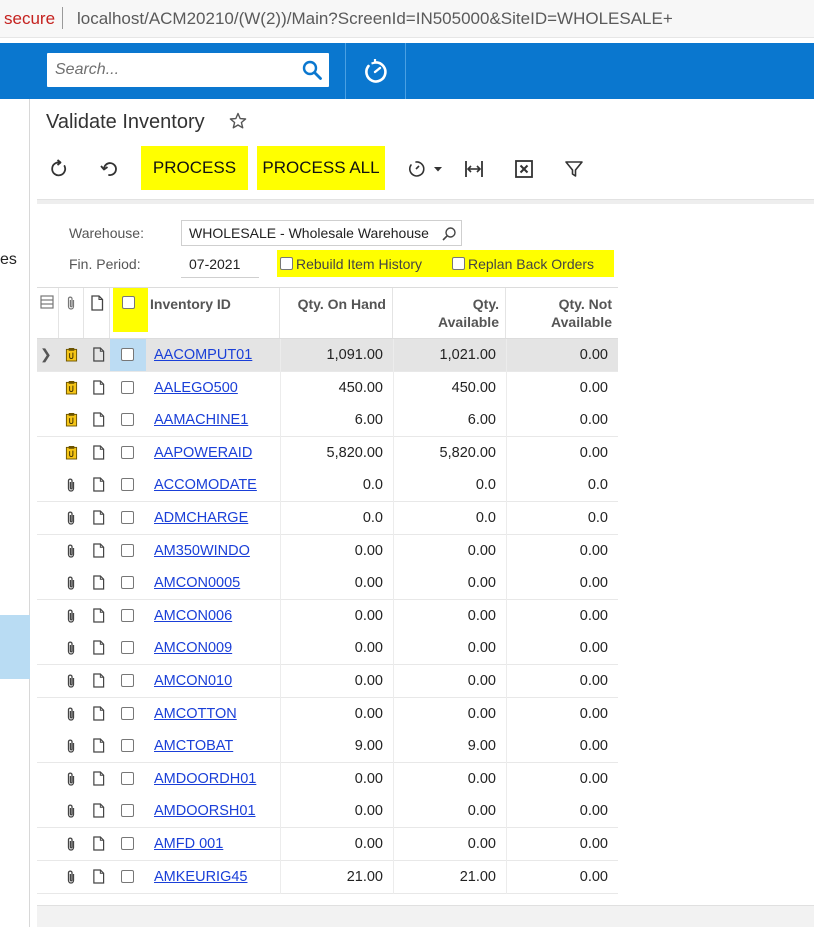 This screenshot has height=927, width=814. What do you see at coordinates (375, 72) in the screenshot?
I see `recent-history-icon` at bounding box center [375, 72].